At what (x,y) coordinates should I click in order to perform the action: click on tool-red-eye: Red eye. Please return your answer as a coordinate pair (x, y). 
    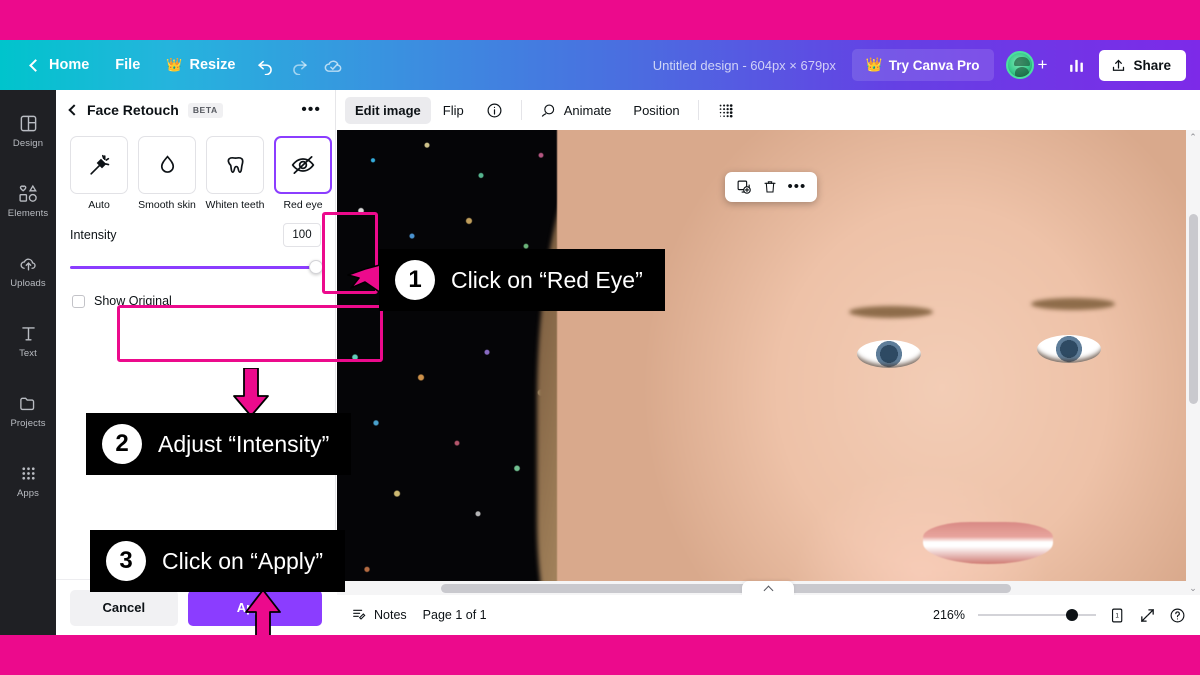
    Looking at the image, I should click on (303, 173).